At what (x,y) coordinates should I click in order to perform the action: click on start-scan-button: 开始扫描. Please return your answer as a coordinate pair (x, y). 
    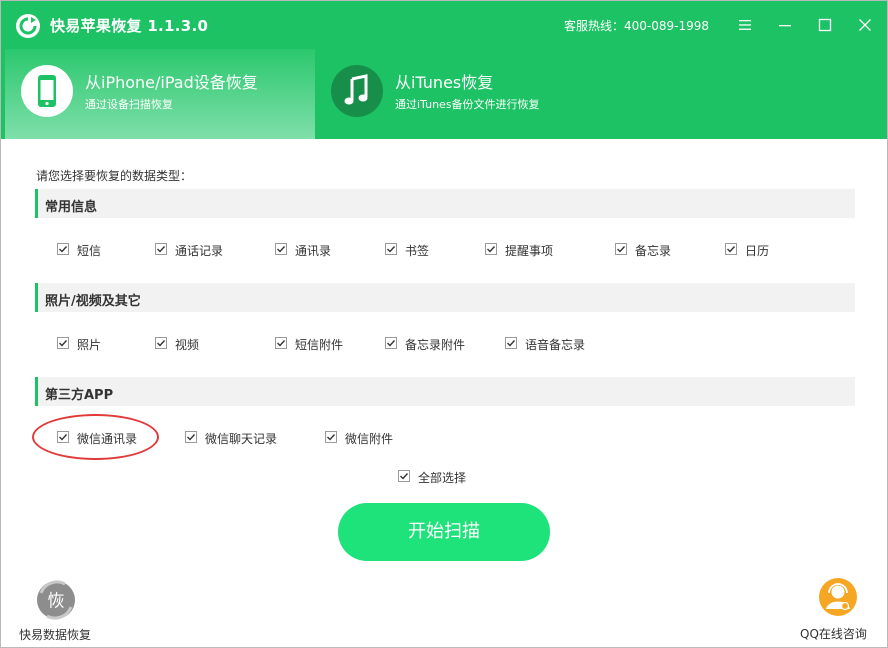
    Looking at the image, I should click on (444, 532).